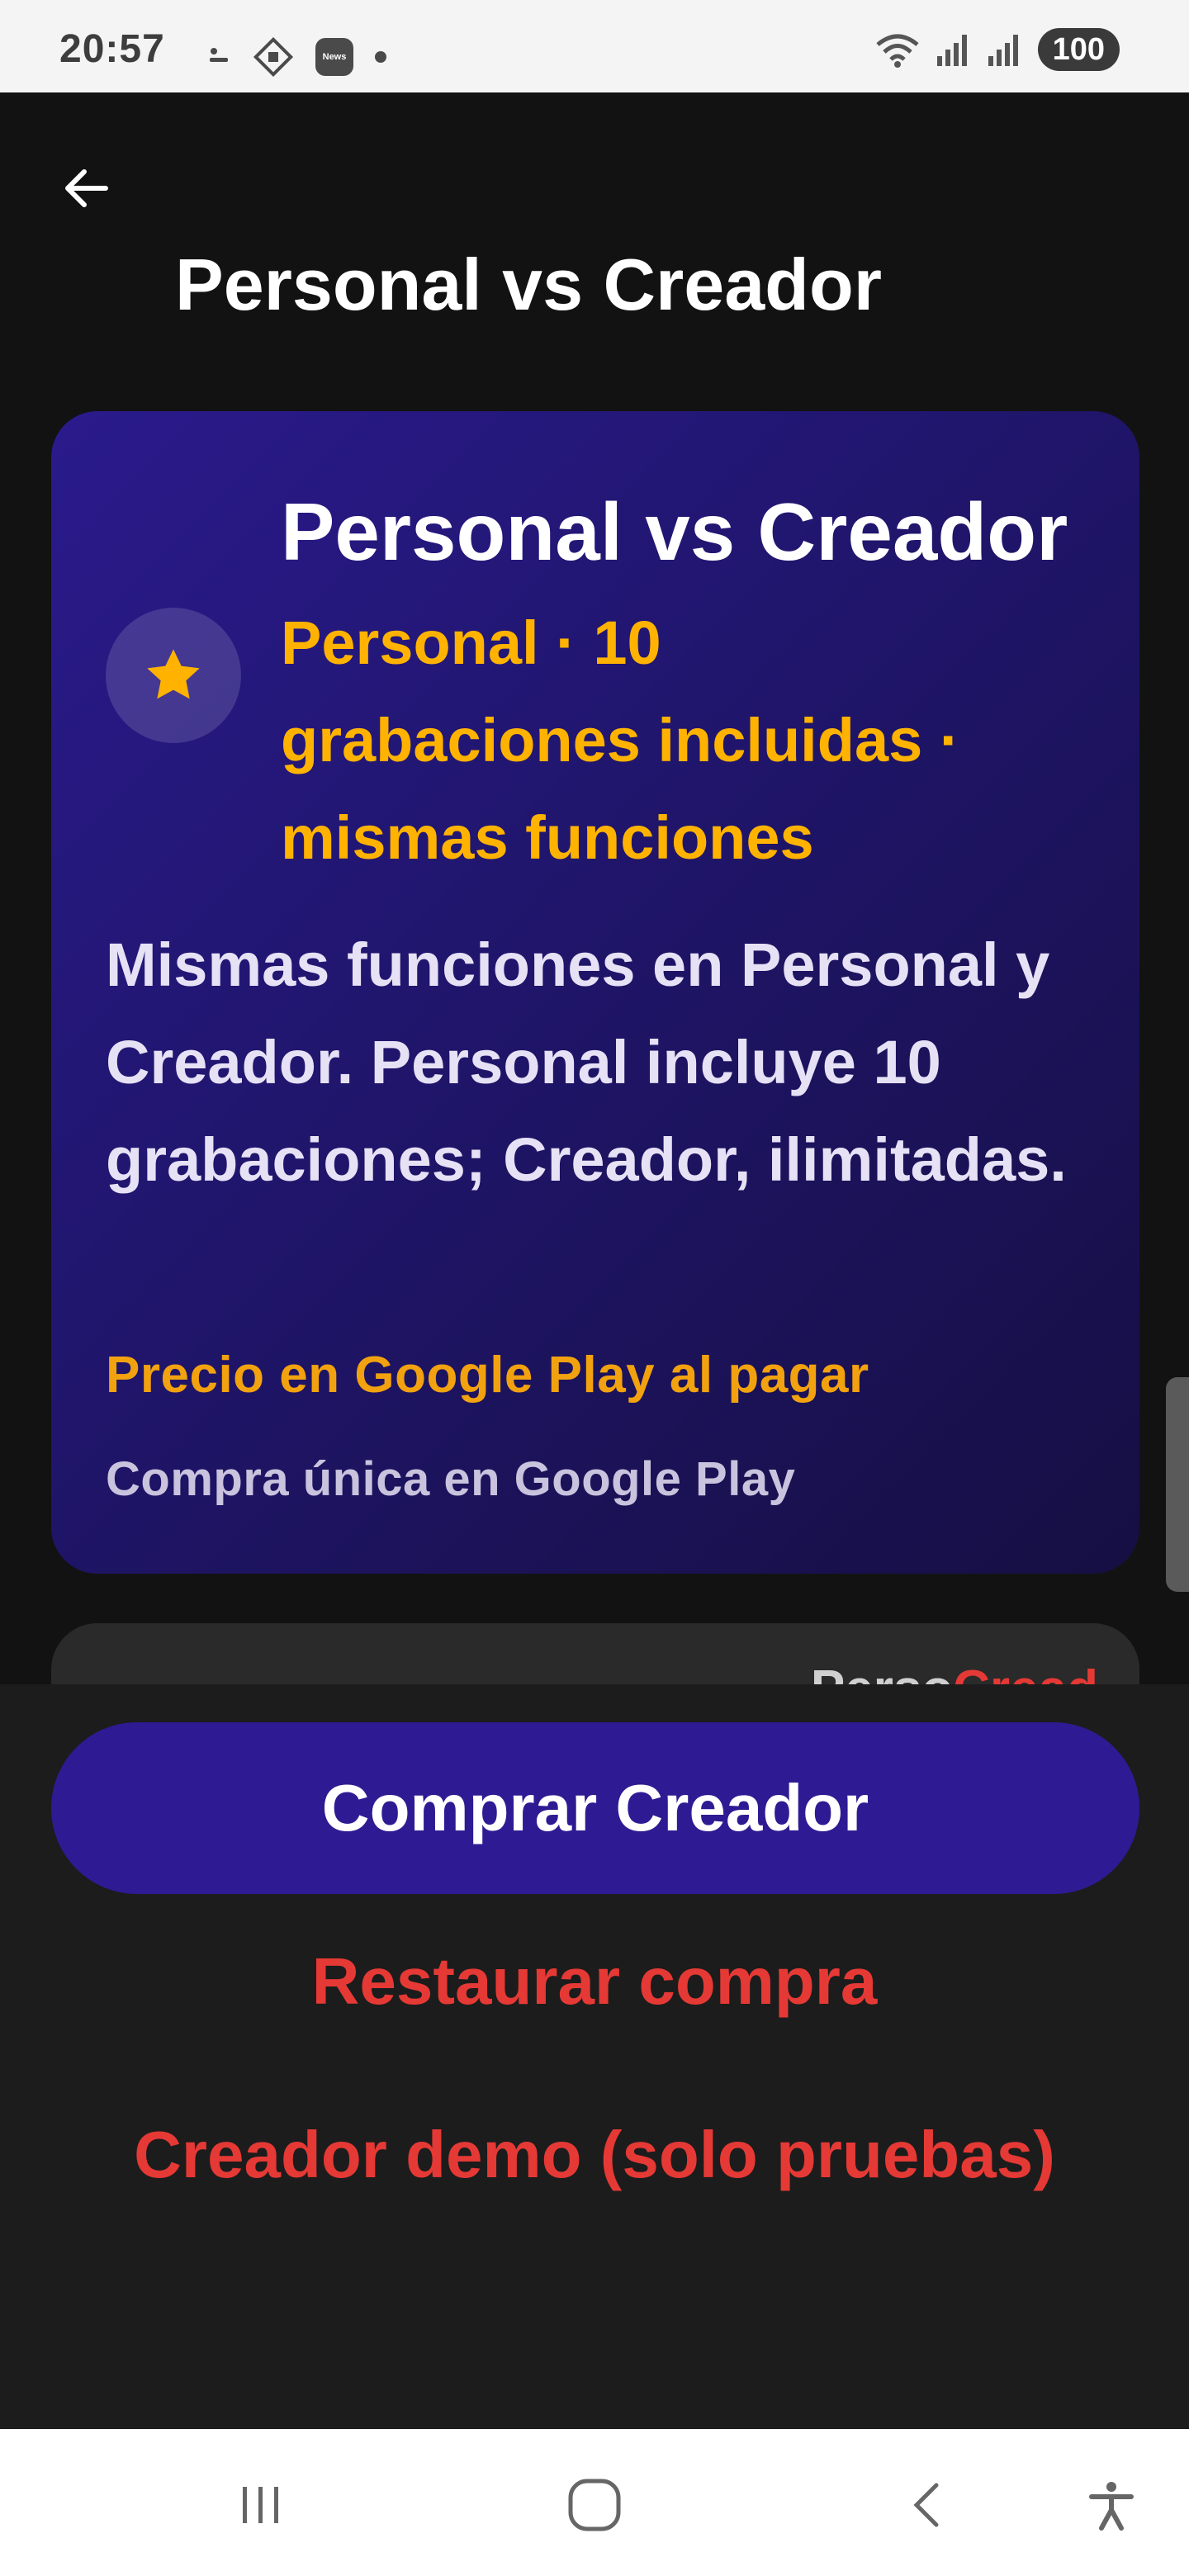 This screenshot has width=1189, height=2576. Describe the element at coordinates (334, 57) in the screenshot. I see `news-icon: News` at that location.